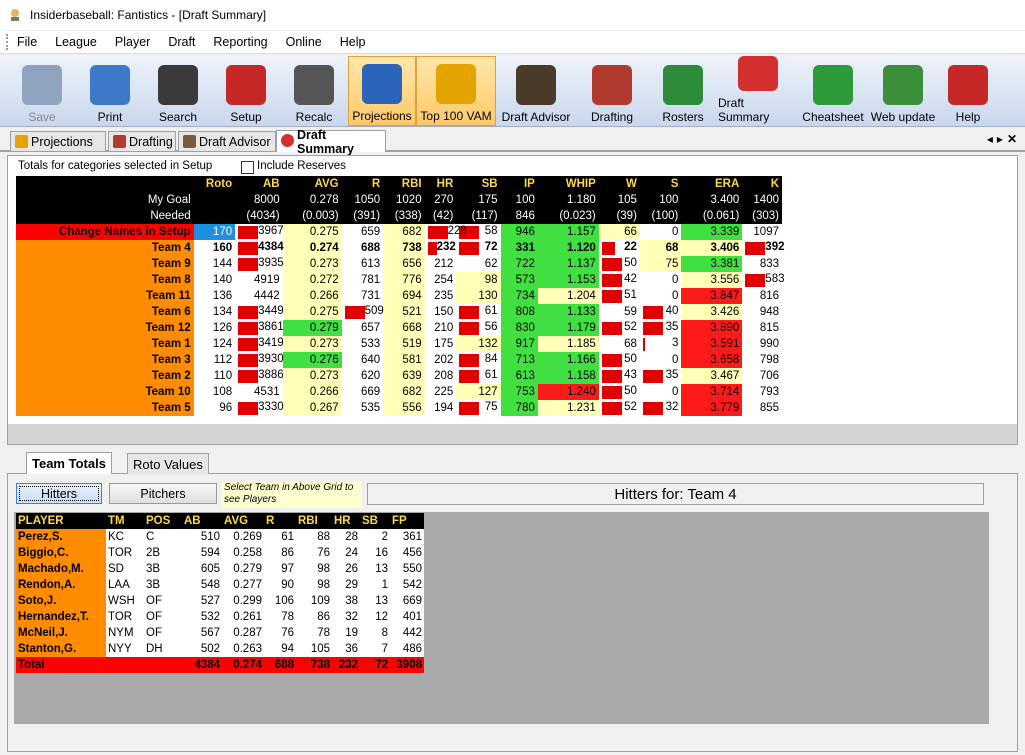 The height and width of the screenshot is (755, 1025). What do you see at coordinates (491, 327) in the screenshot?
I see `stat-value: 56` at bounding box center [491, 327].